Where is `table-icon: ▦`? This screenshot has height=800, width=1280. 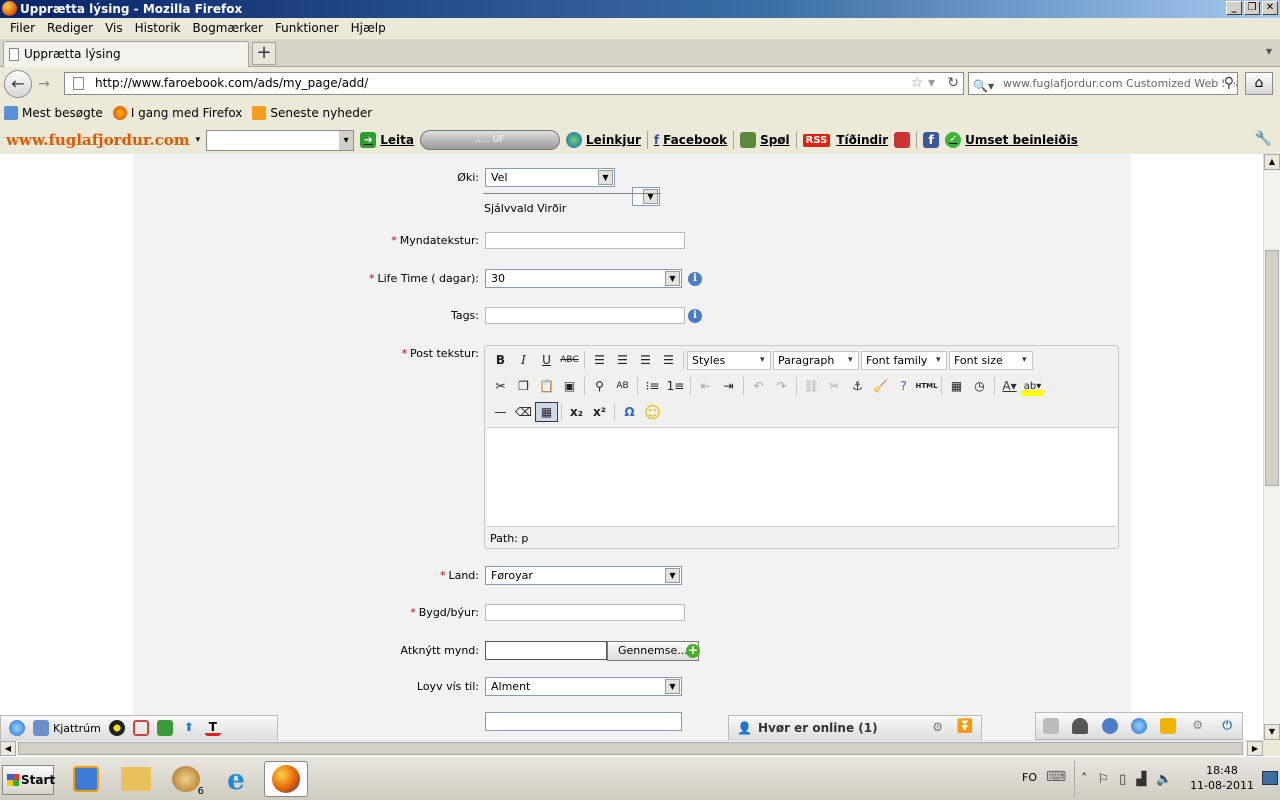 table-icon: ▦ is located at coordinates (546, 412).